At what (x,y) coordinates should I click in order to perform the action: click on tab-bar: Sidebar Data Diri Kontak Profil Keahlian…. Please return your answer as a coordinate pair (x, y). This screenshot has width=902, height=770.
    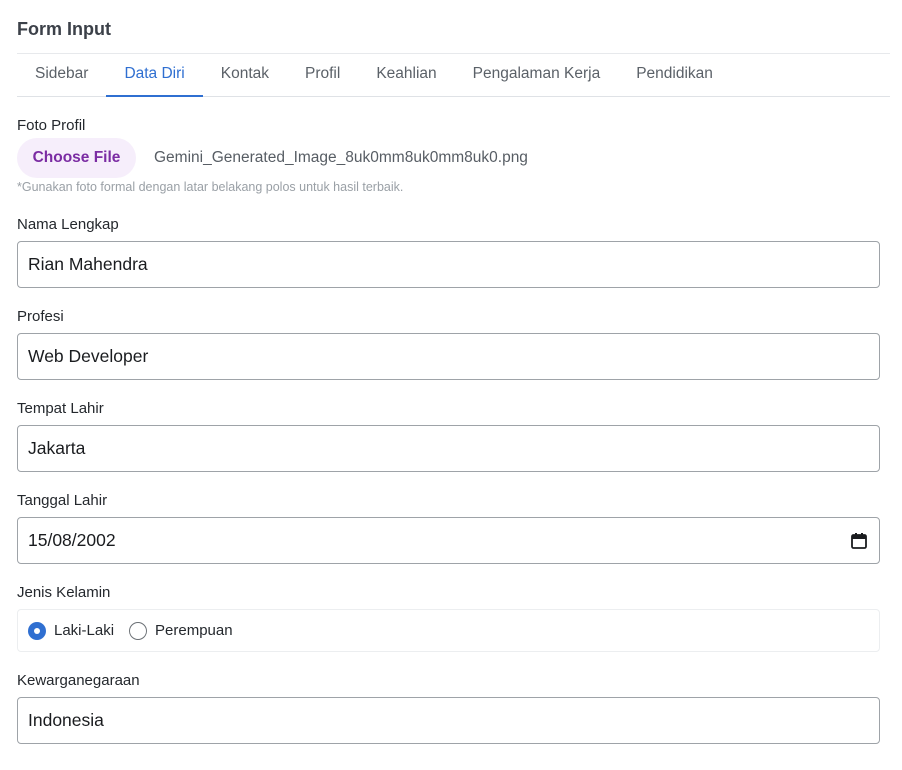
    Looking at the image, I should click on (453, 75).